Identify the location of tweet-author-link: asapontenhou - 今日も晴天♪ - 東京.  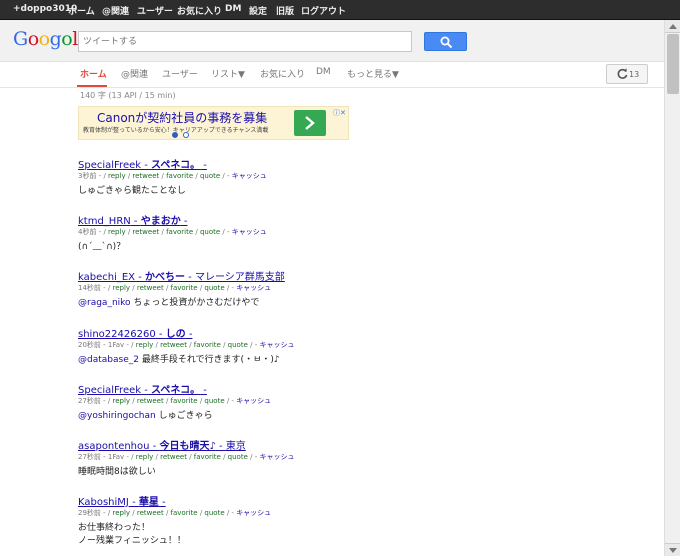
(162, 444).